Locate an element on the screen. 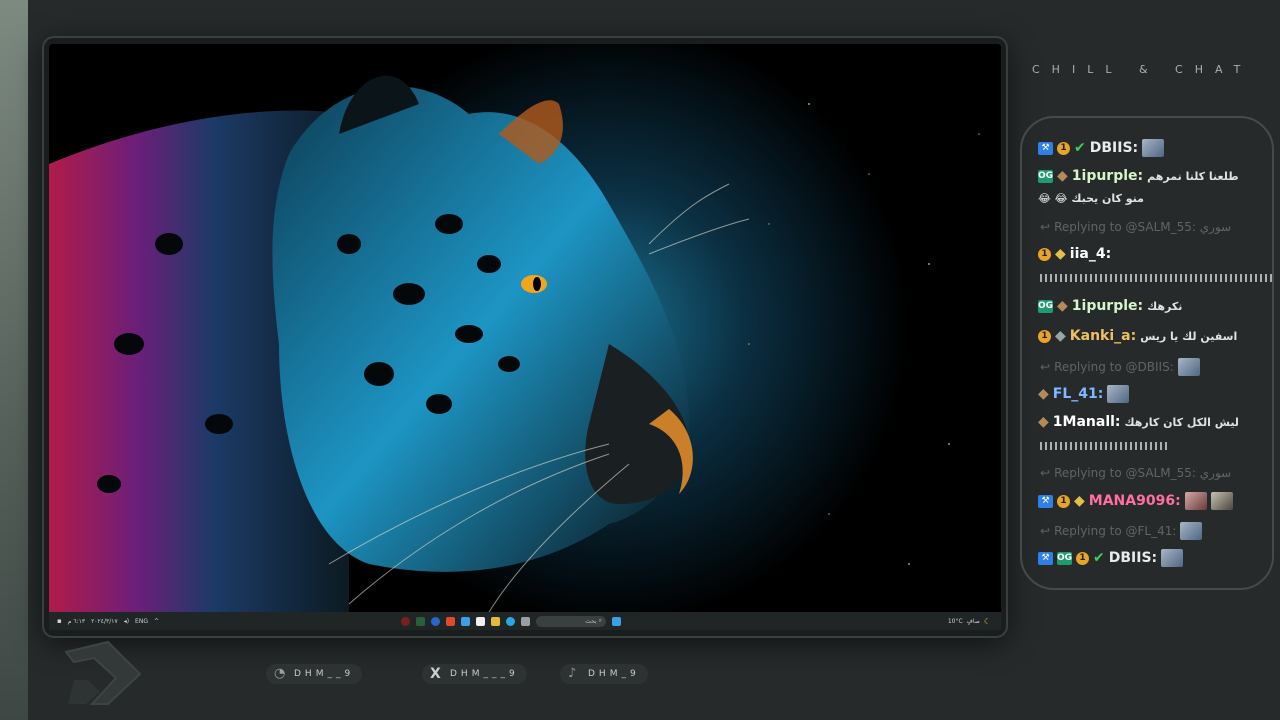 This screenshot has height=720, width=1280. app-taskview-icon is located at coordinates (525, 621).